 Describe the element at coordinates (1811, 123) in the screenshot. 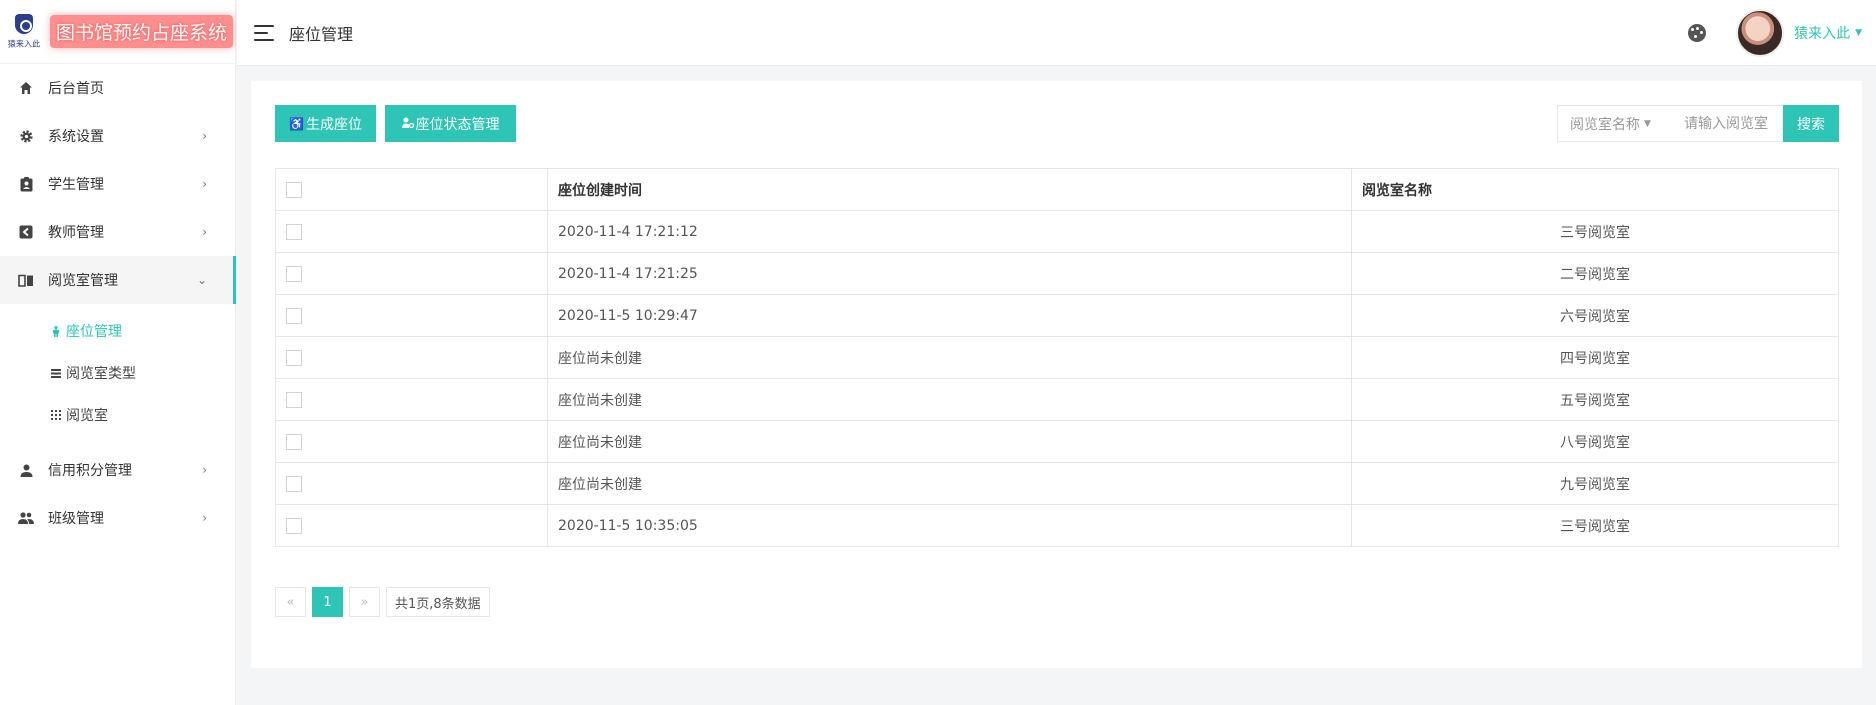

I see `search-button: 搜索` at that location.